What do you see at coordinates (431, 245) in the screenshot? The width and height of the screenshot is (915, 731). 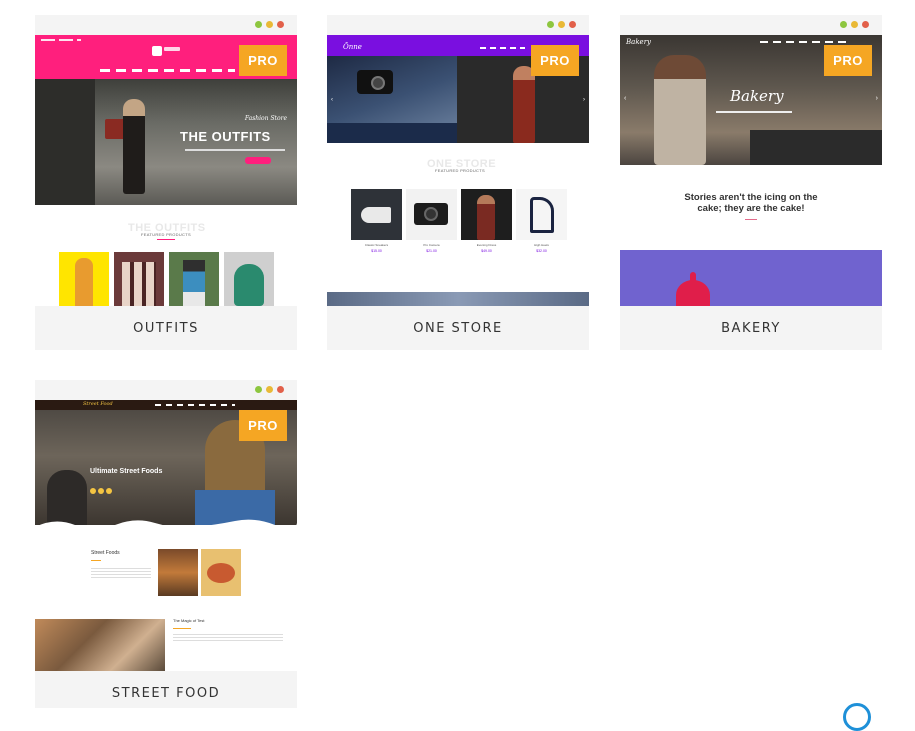 I see `product-name: Pro Camera` at bounding box center [431, 245].